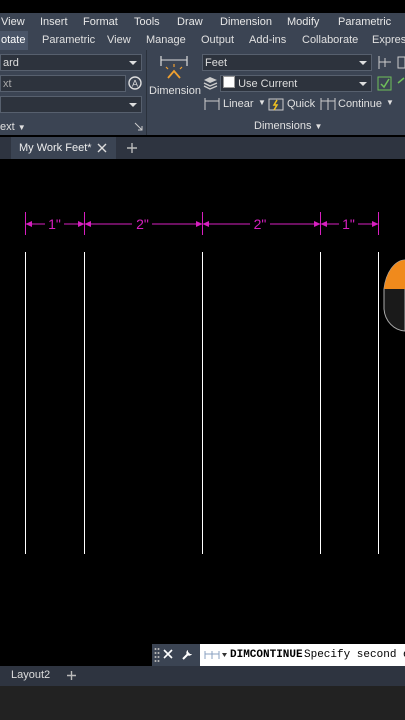 The height and width of the screenshot is (720, 405). Describe the element at coordinates (238, 104) in the screenshot. I see `linear-button: Linear` at that location.